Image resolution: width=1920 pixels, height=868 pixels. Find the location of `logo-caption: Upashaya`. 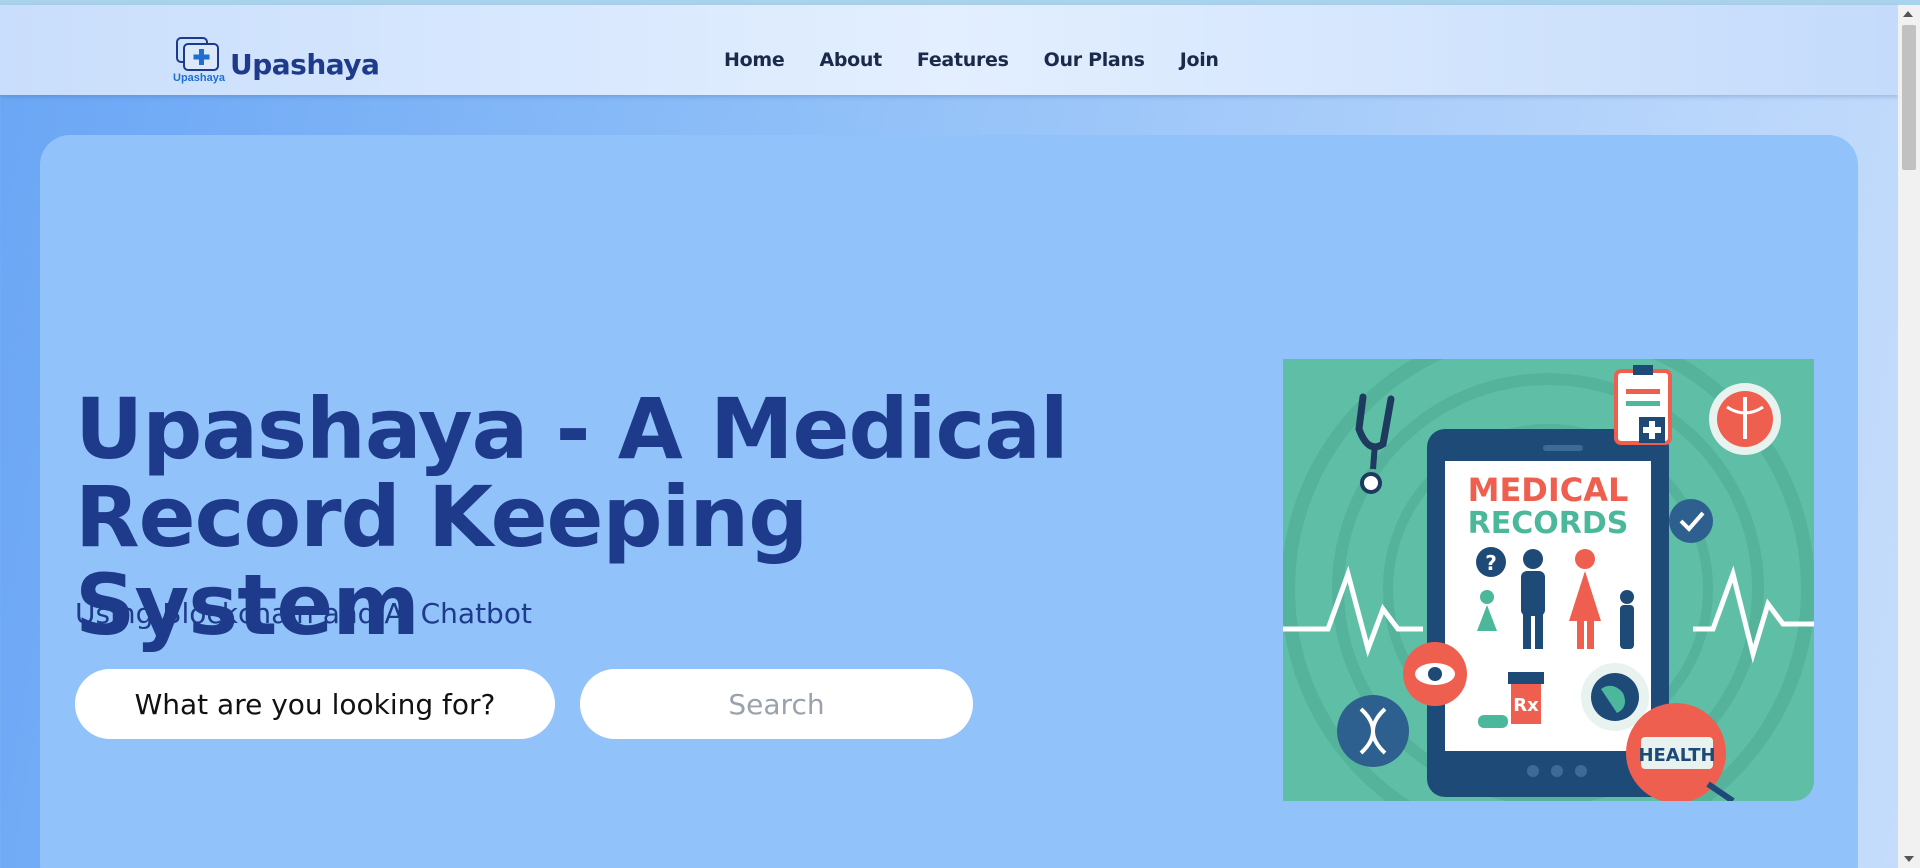

logo-caption: Upashaya is located at coordinates (199, 78).